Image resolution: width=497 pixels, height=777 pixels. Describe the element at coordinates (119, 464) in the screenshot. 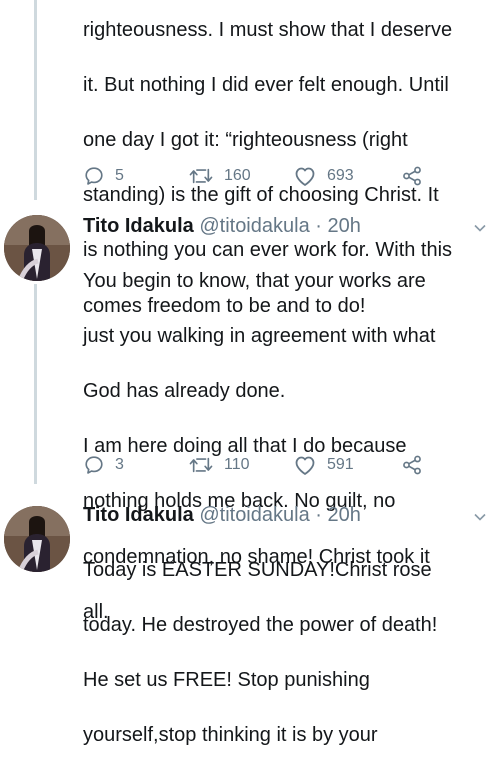

I see `reply-count: 3` at that location.